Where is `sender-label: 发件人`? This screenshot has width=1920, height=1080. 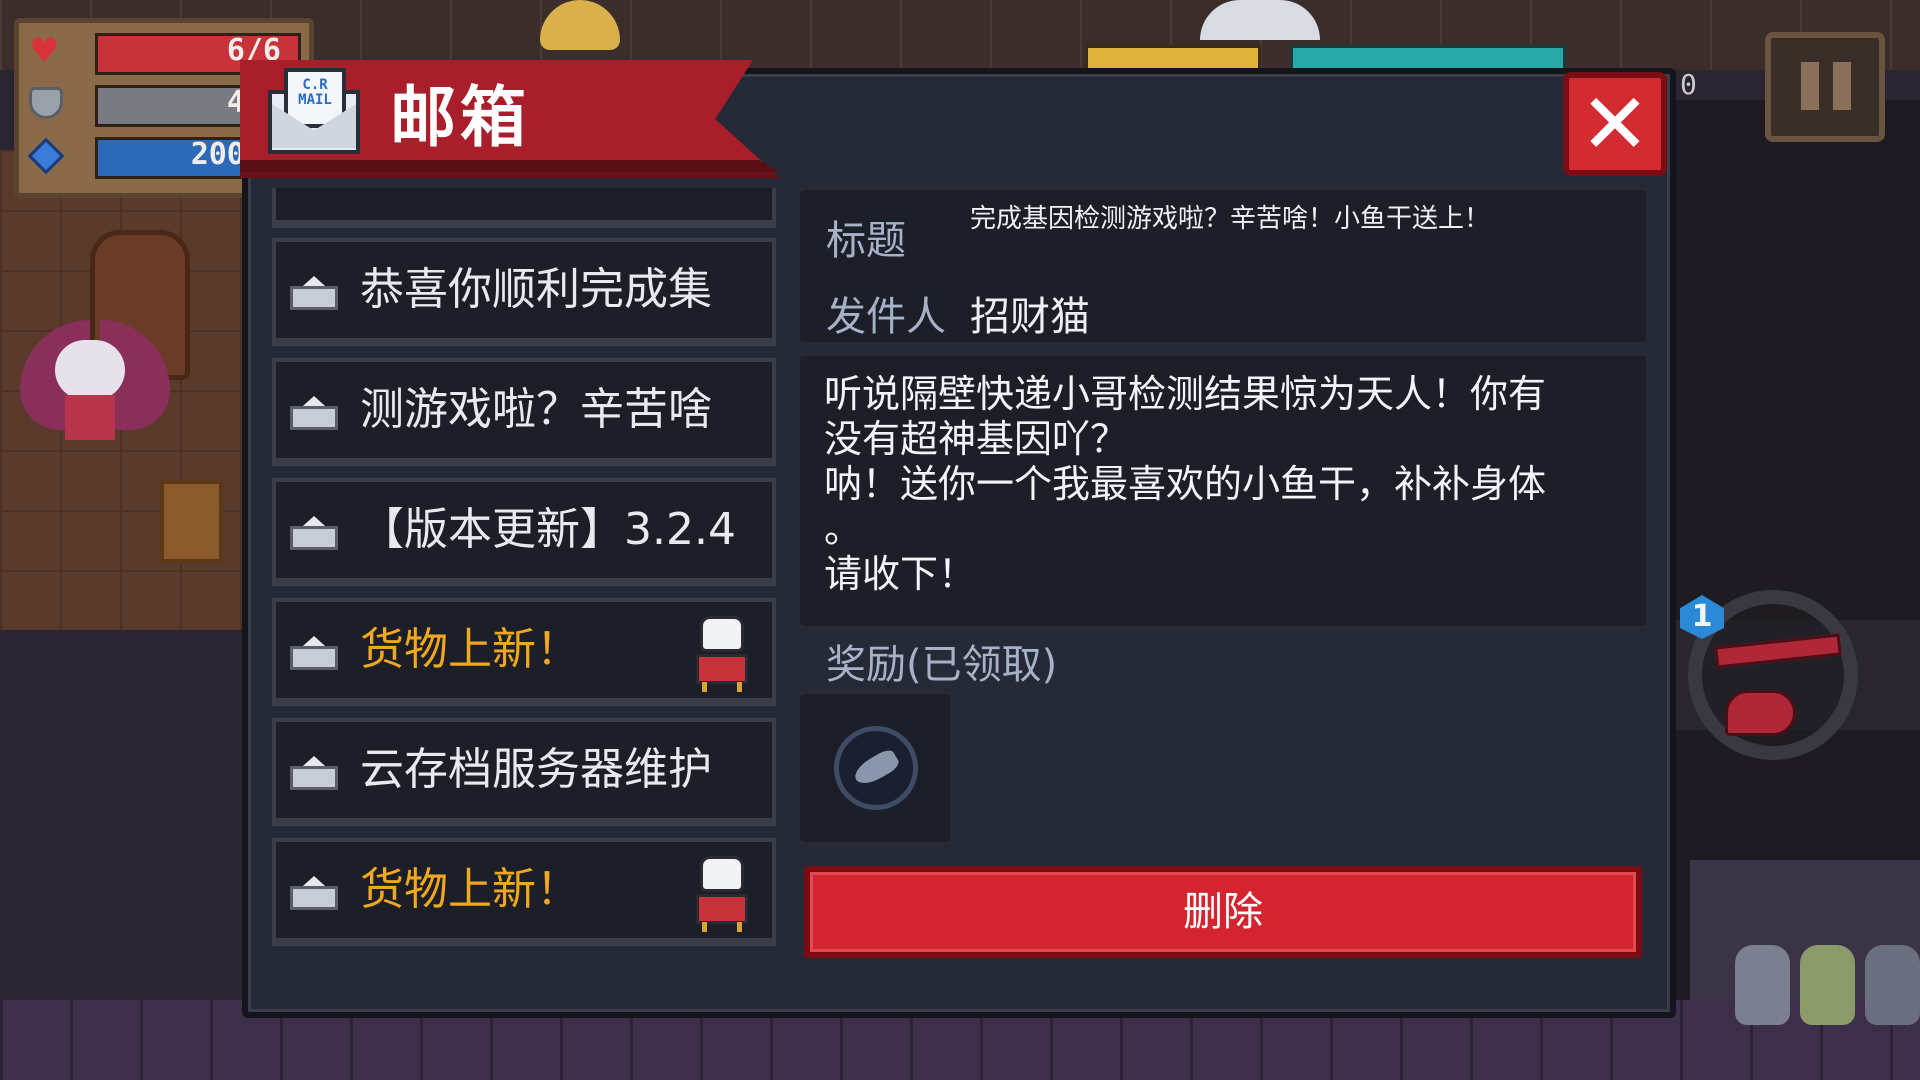
sender-label: 发件人 is located at coordinates (886, 317).